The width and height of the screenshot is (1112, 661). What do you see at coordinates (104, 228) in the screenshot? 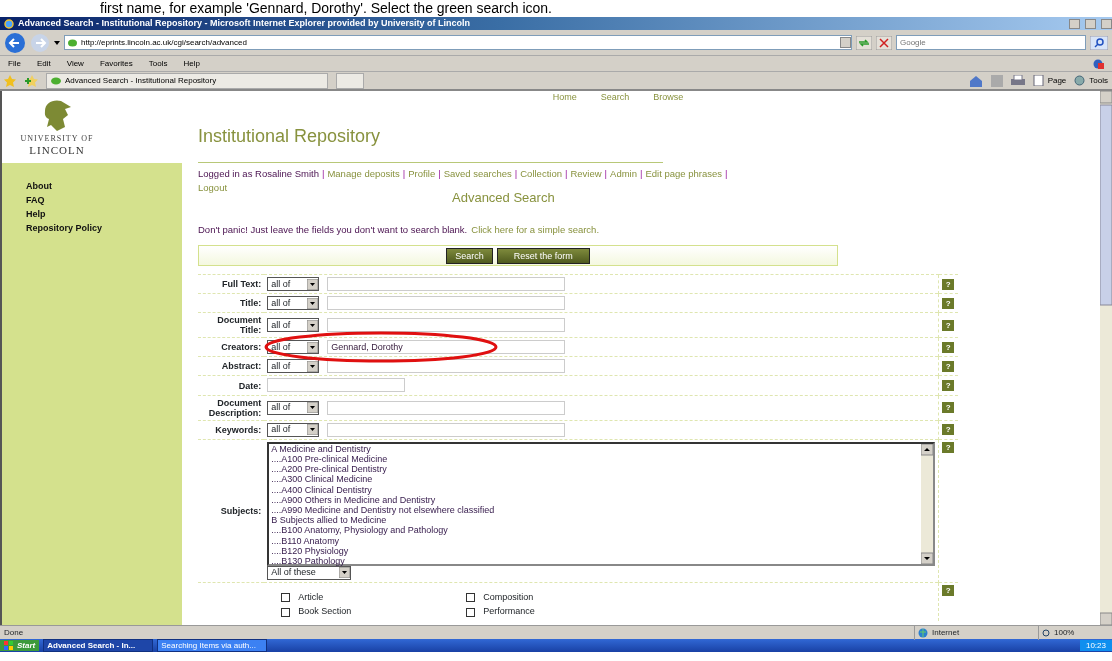
I see `sidebar-link: Repository Policy` at bounding box center [104, 228].